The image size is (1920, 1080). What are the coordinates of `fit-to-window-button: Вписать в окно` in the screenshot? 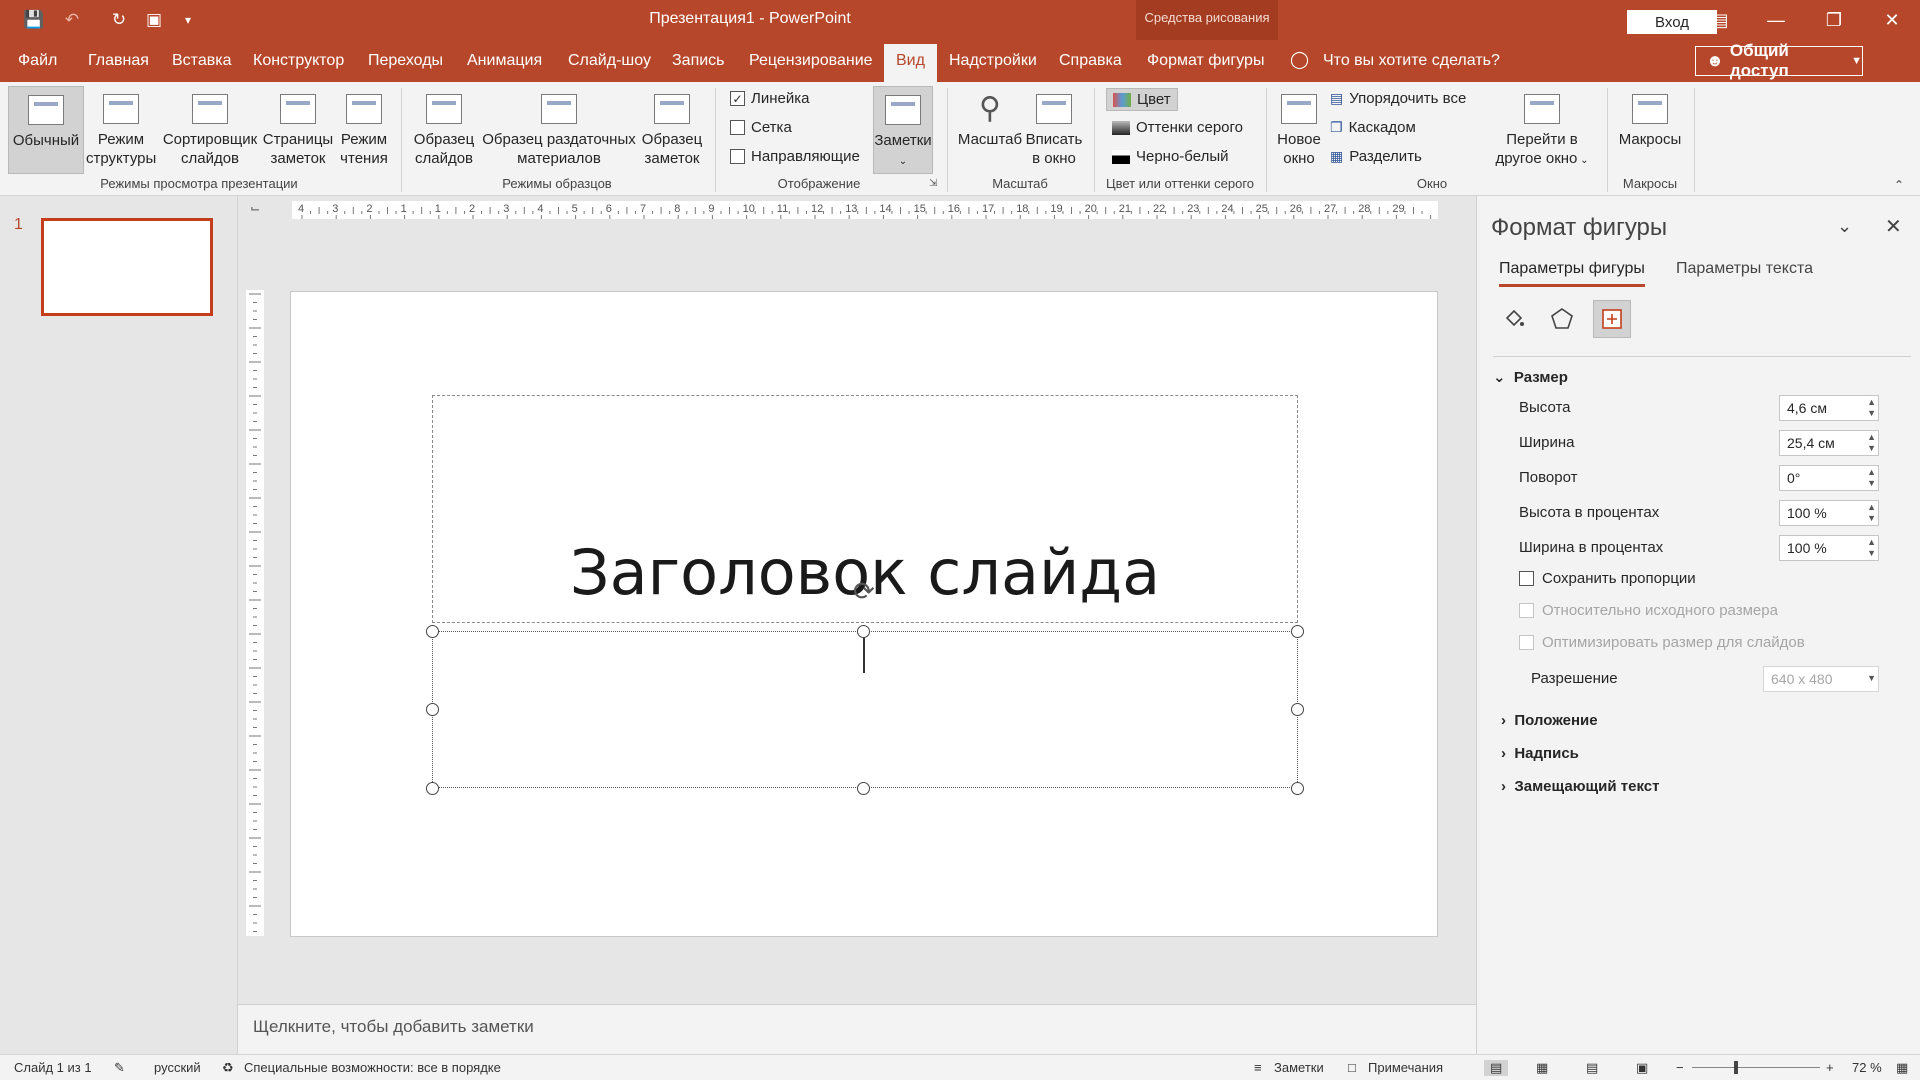 It's located at (1054, 127).